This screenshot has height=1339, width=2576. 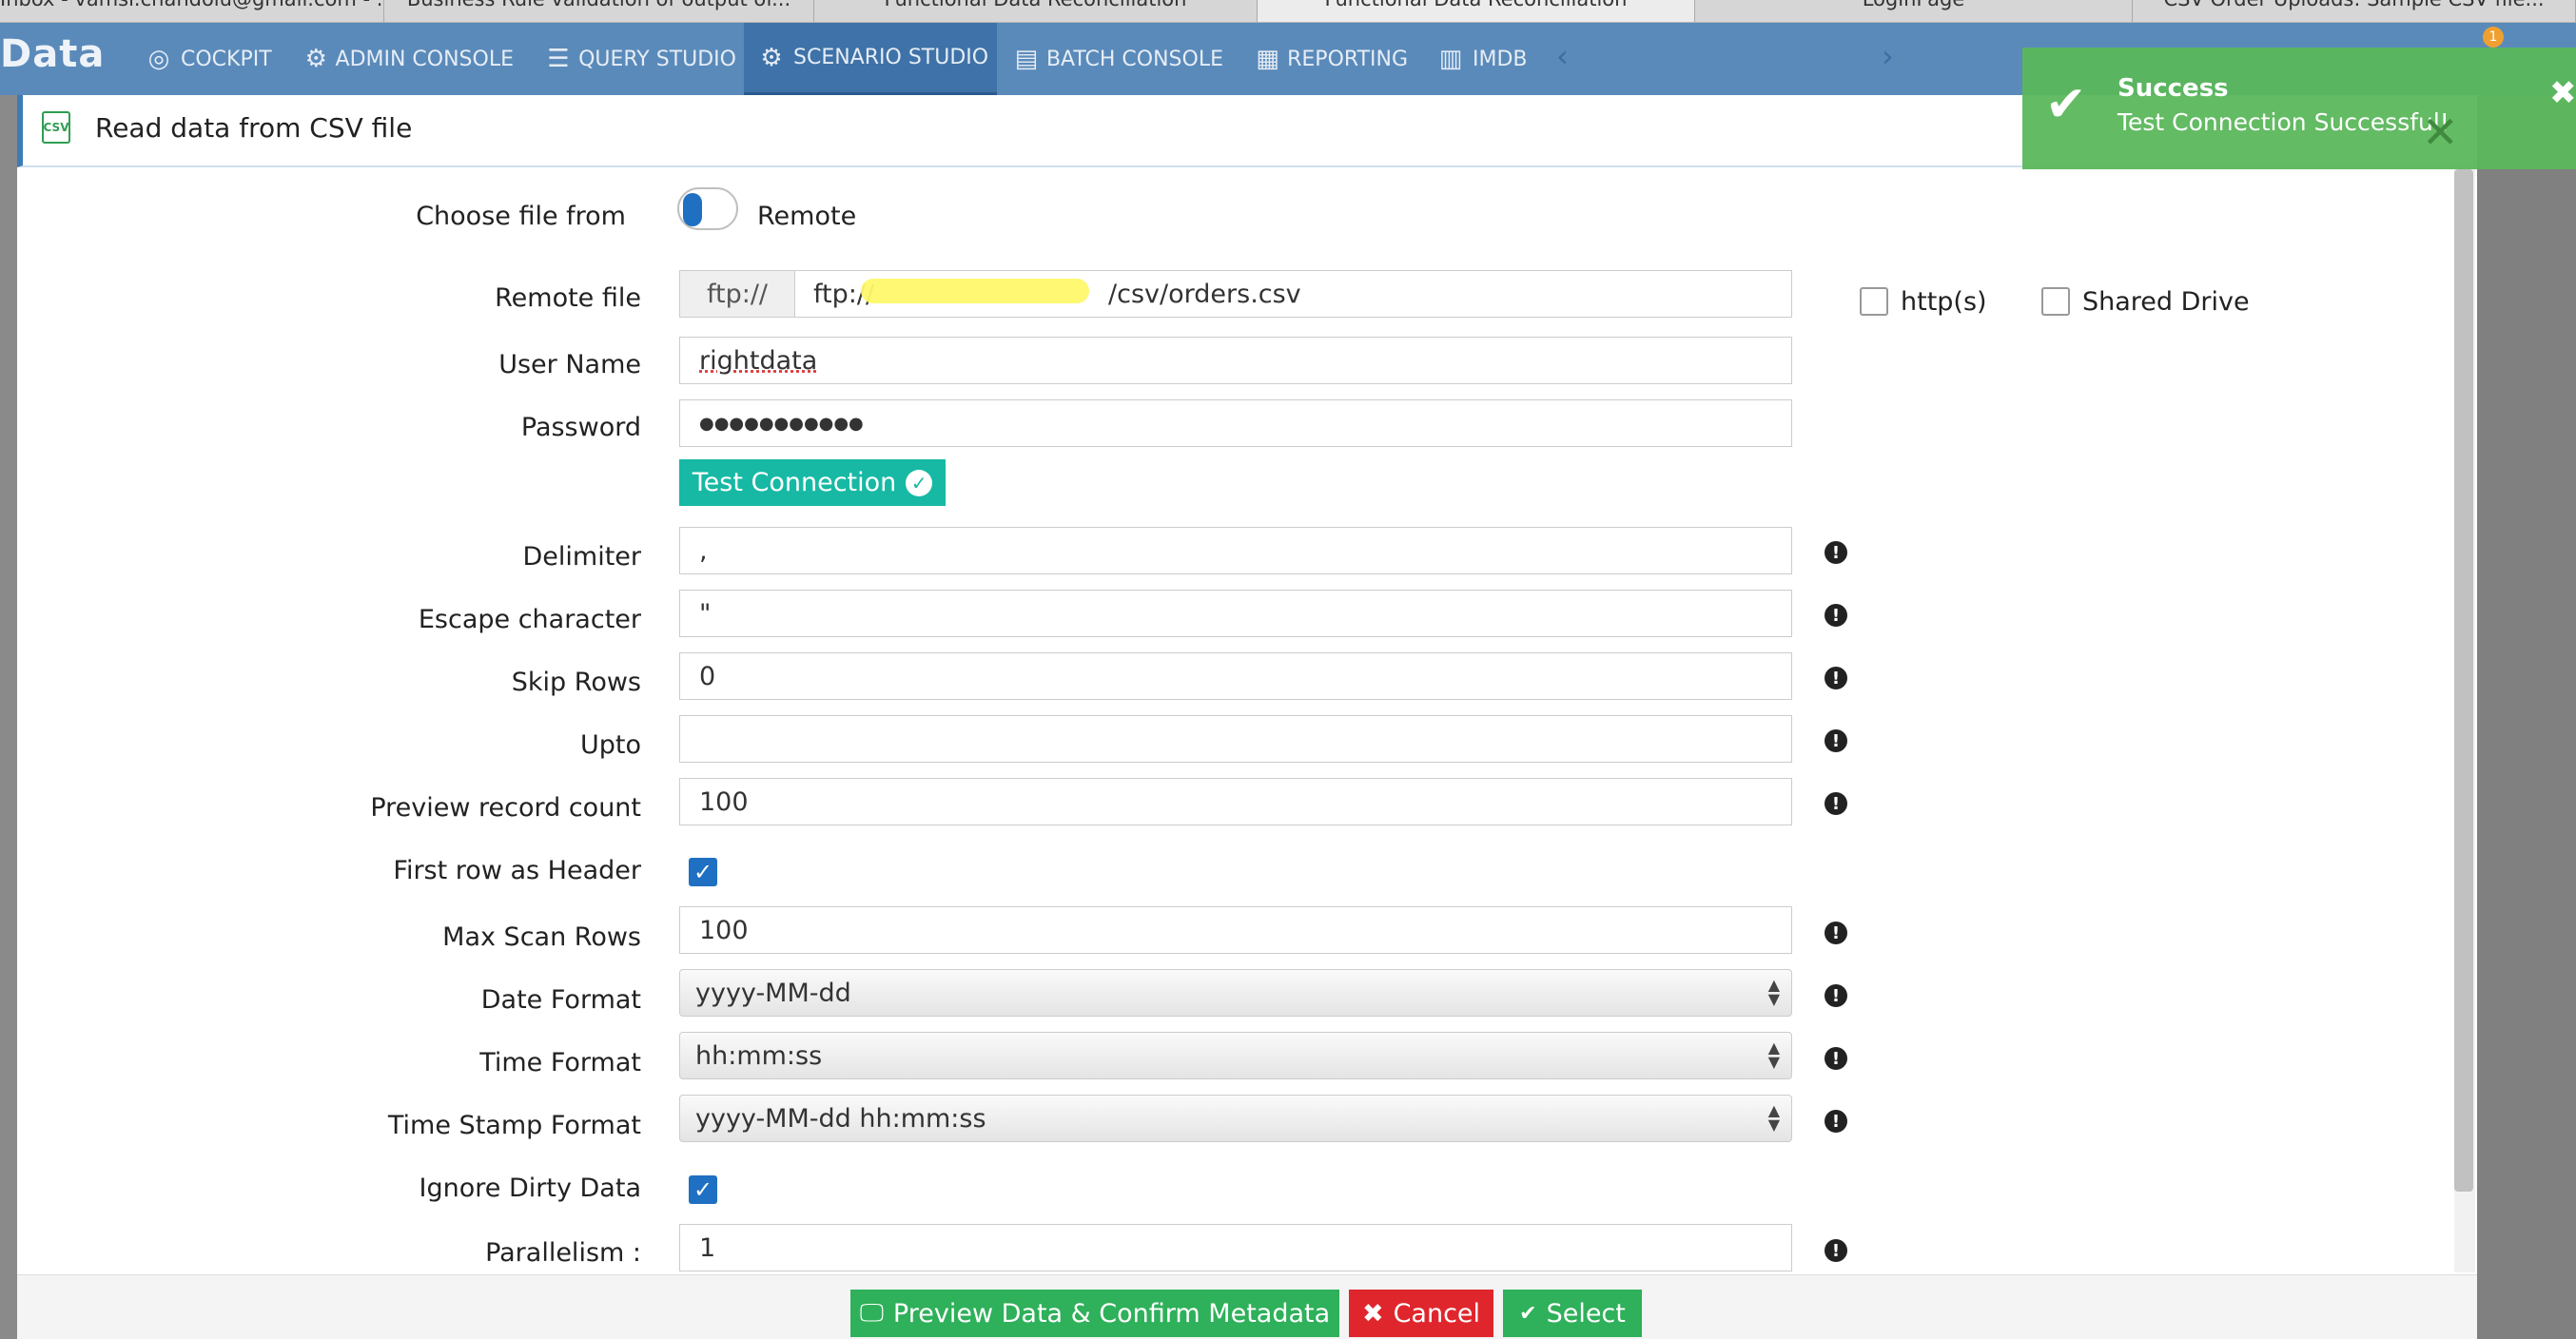 What do you see at coordinates (1236, 1248) in the screenshot?
I see `parallelism-input: 1` at bounding box center [1236, 1248].